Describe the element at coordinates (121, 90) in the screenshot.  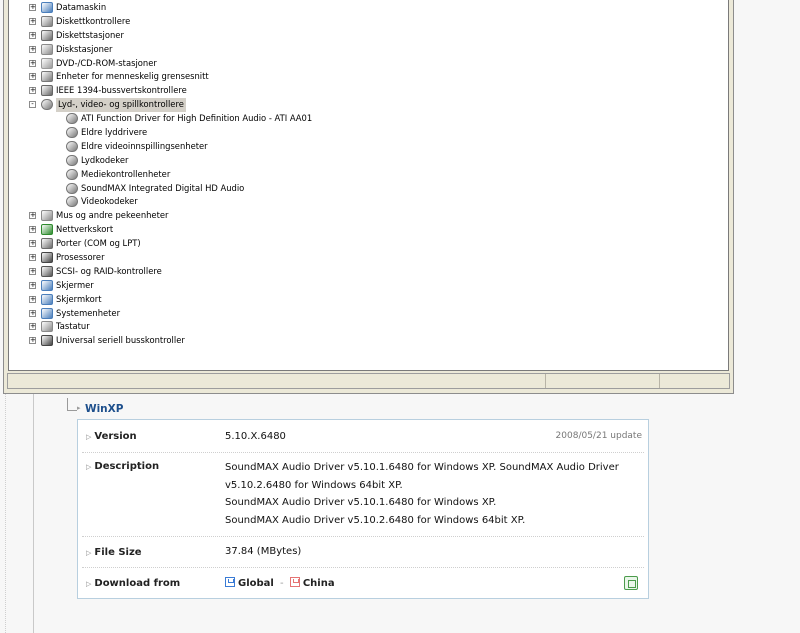
I see `tree-node-label: IEEE 1394-bussvertskontrollere` at that location.